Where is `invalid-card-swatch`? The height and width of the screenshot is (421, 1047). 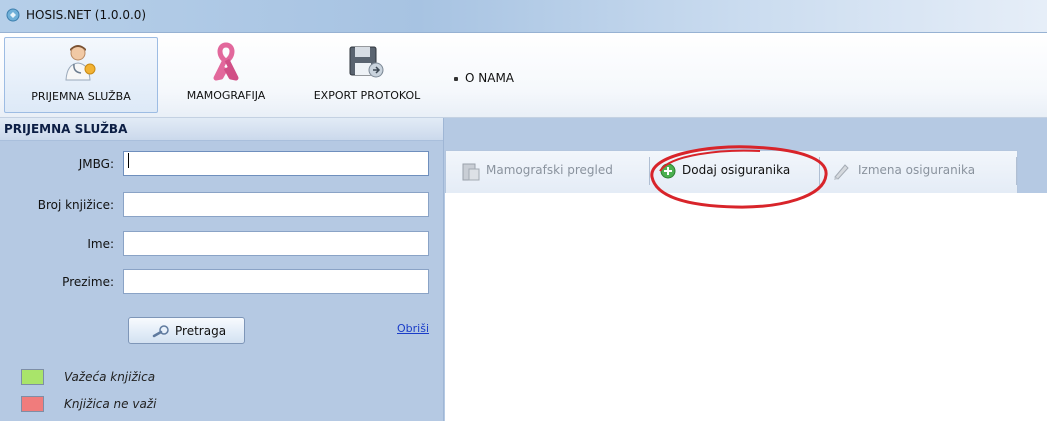 invalid-card-swatch is located at coordinates (32, 404).